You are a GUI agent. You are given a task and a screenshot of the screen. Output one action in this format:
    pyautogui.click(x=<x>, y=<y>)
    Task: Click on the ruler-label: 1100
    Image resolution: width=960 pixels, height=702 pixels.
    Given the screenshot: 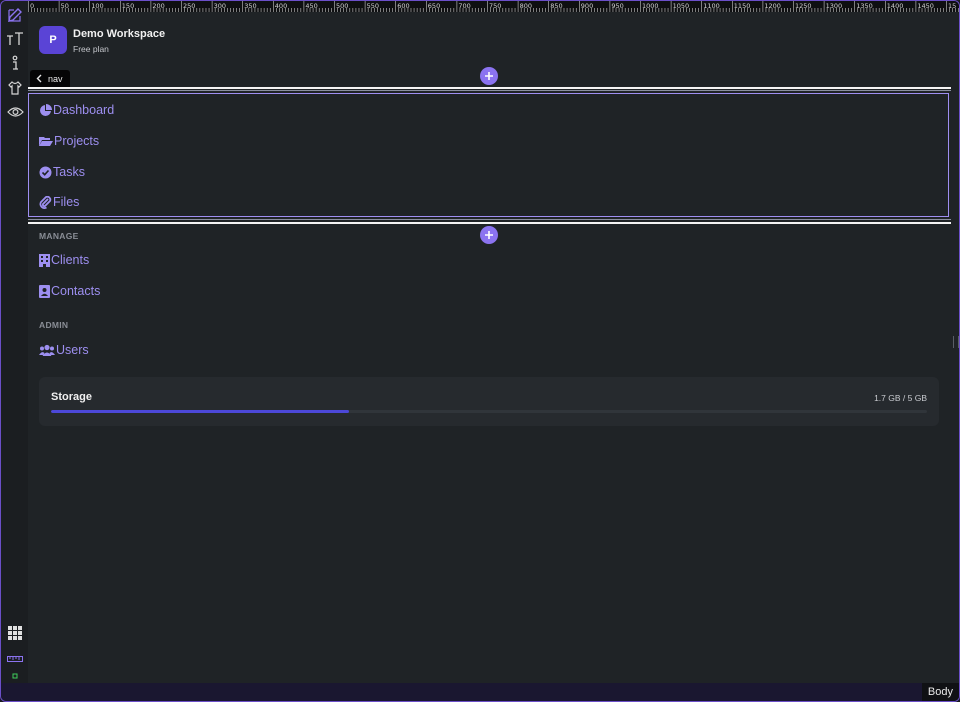 What is the action you would take?
    pyautogui.click(x=711, y=6)
    